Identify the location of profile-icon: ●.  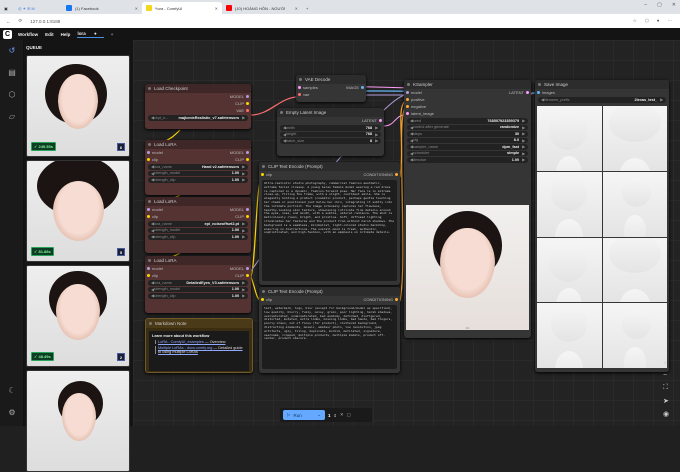
(658, 21).